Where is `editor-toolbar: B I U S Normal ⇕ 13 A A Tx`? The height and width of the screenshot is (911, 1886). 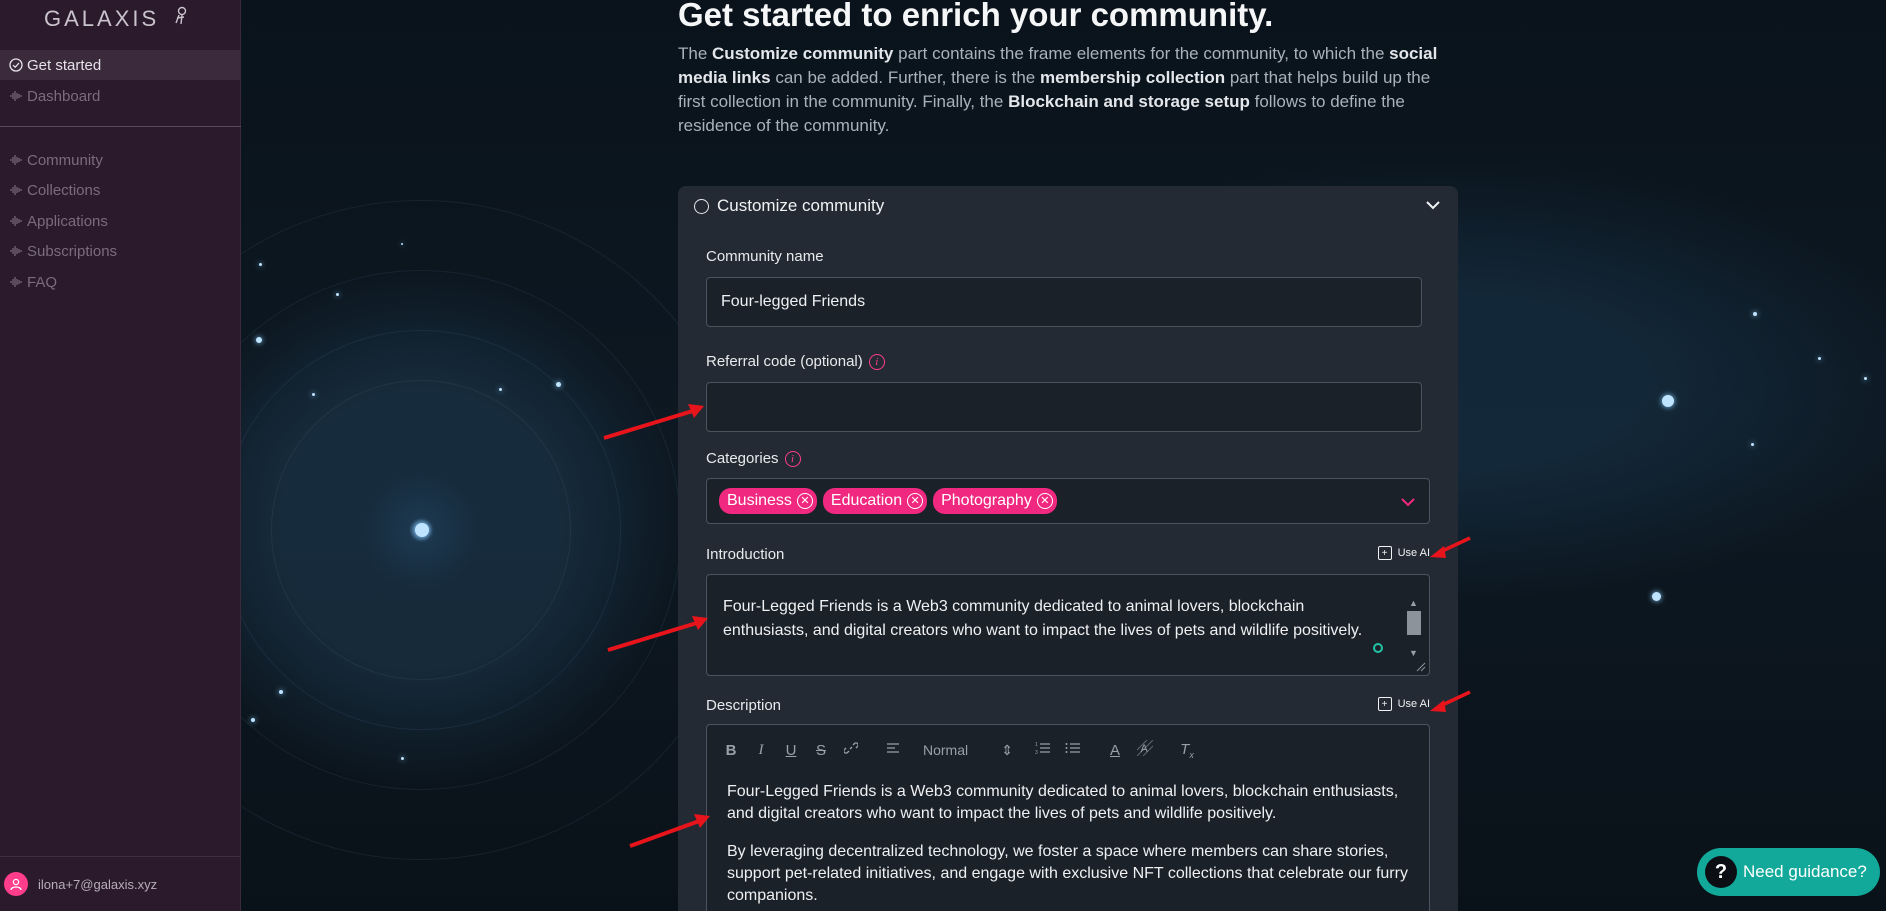 editor-toolbar: B I U S Normal ⇕ 13 A A Tx is located at coordinates (959, 750).